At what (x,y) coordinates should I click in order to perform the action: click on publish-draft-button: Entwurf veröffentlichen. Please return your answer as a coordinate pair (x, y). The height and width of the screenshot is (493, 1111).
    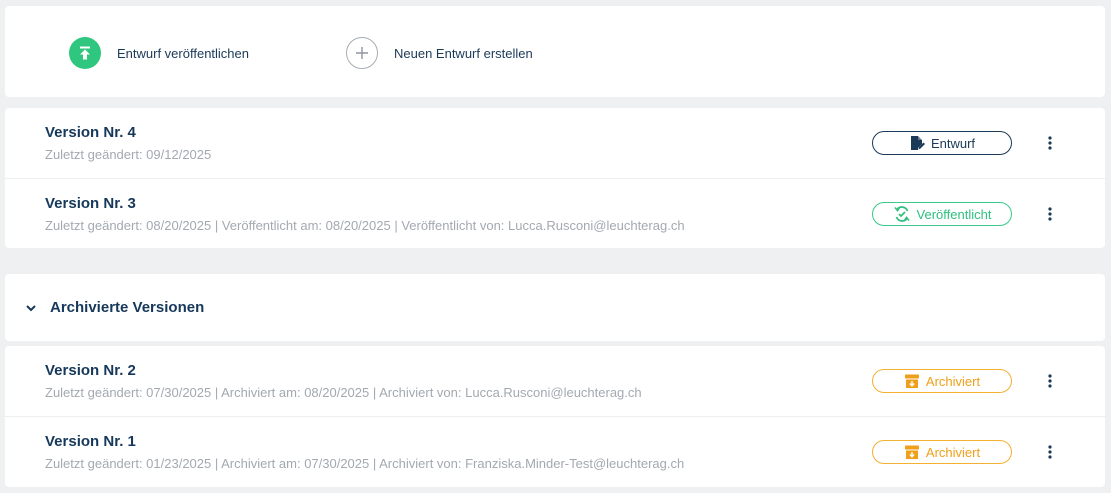
    Looking at the image, I should click on (159, 53).